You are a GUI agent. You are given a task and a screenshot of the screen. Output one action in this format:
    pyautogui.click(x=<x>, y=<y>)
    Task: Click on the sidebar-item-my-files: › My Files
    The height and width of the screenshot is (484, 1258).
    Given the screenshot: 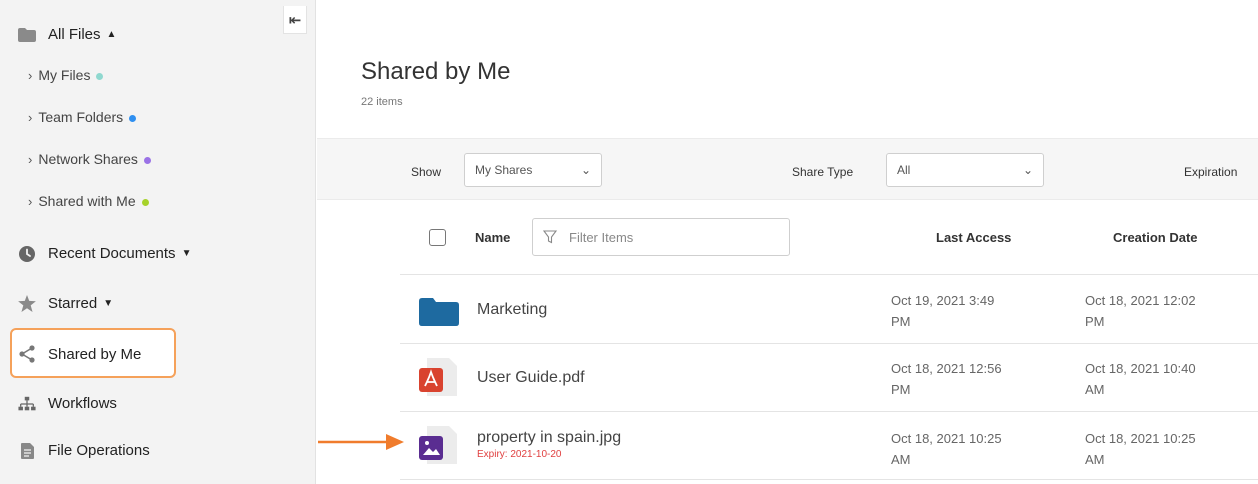 What is the action you would take?
    pyautogui.click(x=66, y=75)
    